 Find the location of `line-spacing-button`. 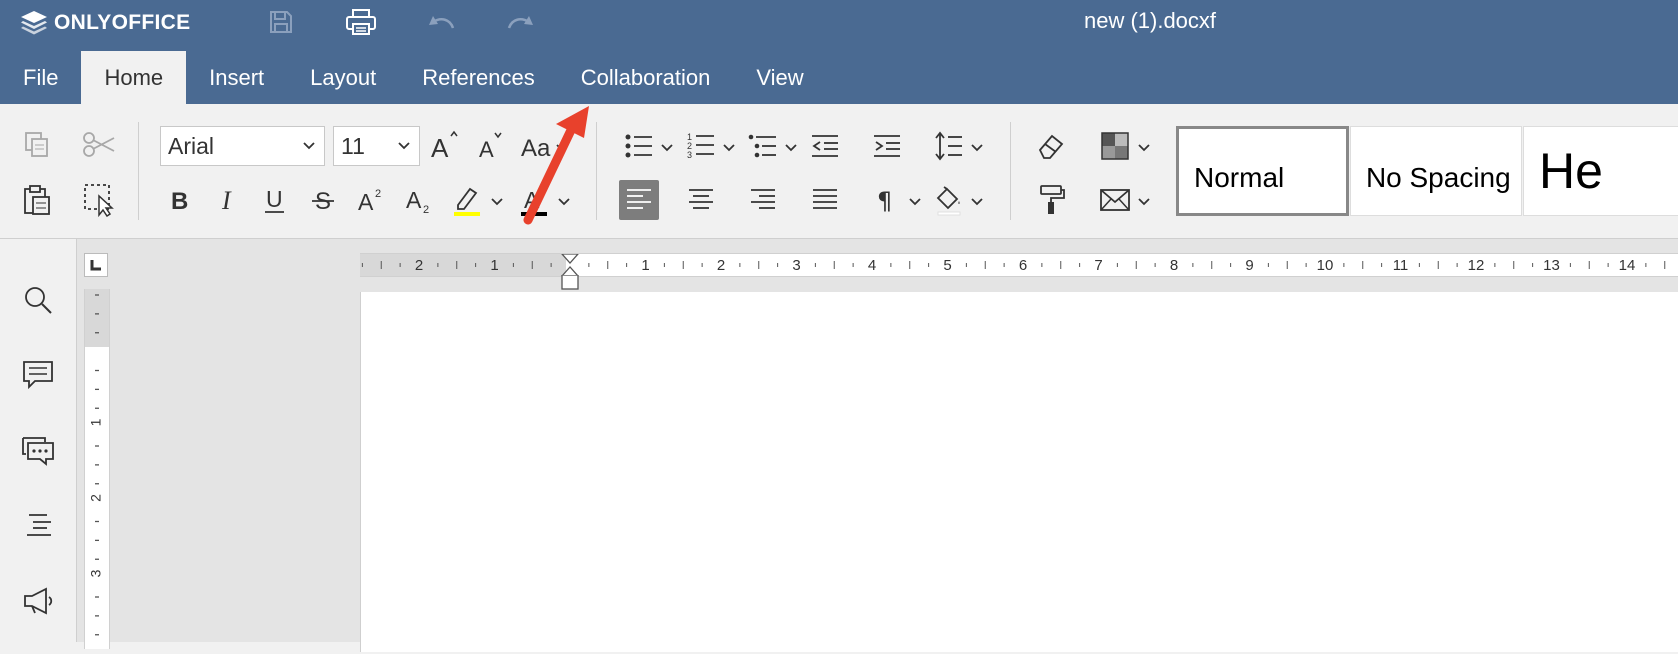

line-spacing-button is located at coordinates (949, 146).